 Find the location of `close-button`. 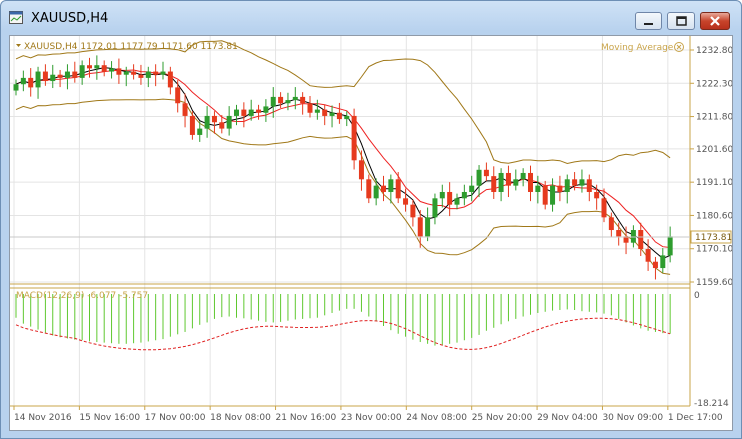

close-button is located at coordinates (715, 21).